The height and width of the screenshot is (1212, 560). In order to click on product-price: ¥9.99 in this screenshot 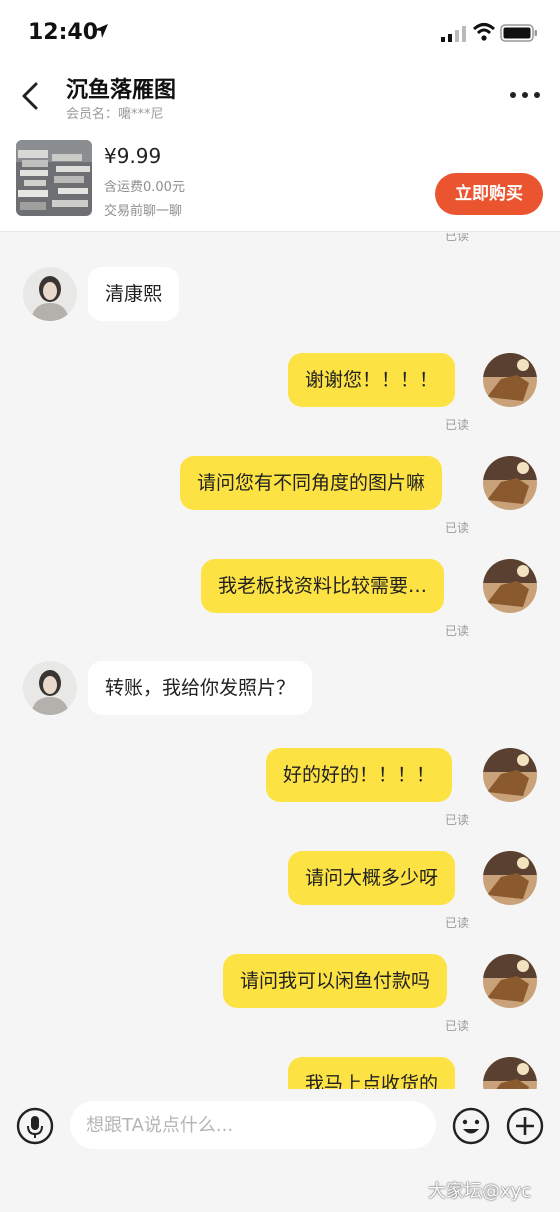, I will do `click(133, 156)`.